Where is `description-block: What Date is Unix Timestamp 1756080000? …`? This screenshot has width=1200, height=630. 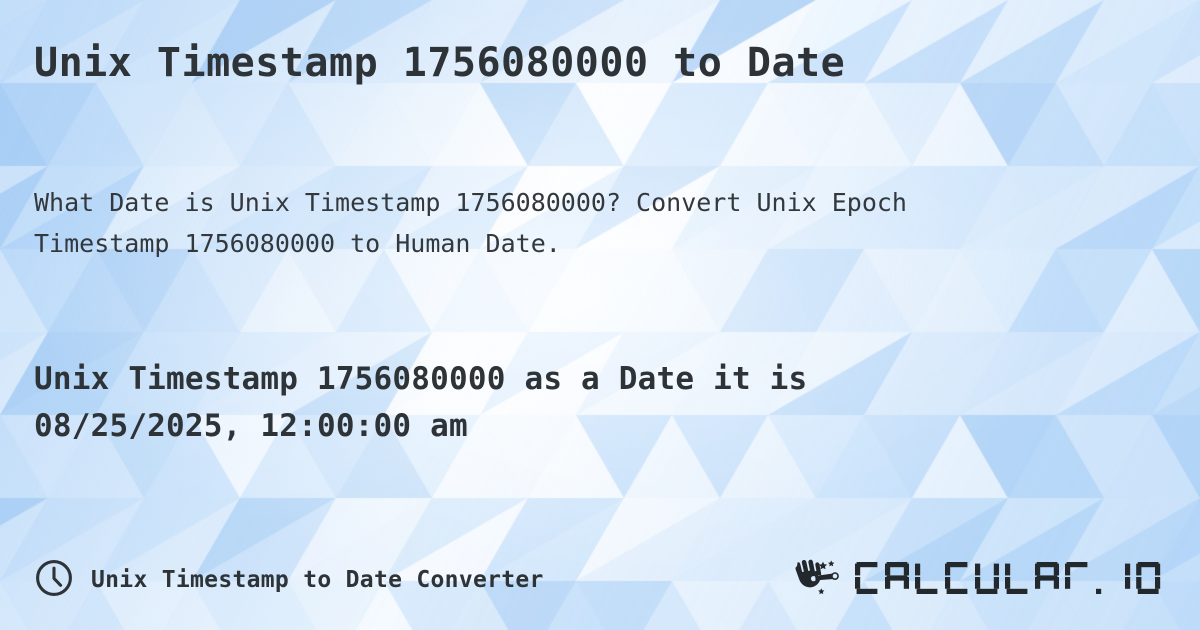 description-block: What Date is Unix Timestamp 1756080000? … is located at coordinates (599, 223).